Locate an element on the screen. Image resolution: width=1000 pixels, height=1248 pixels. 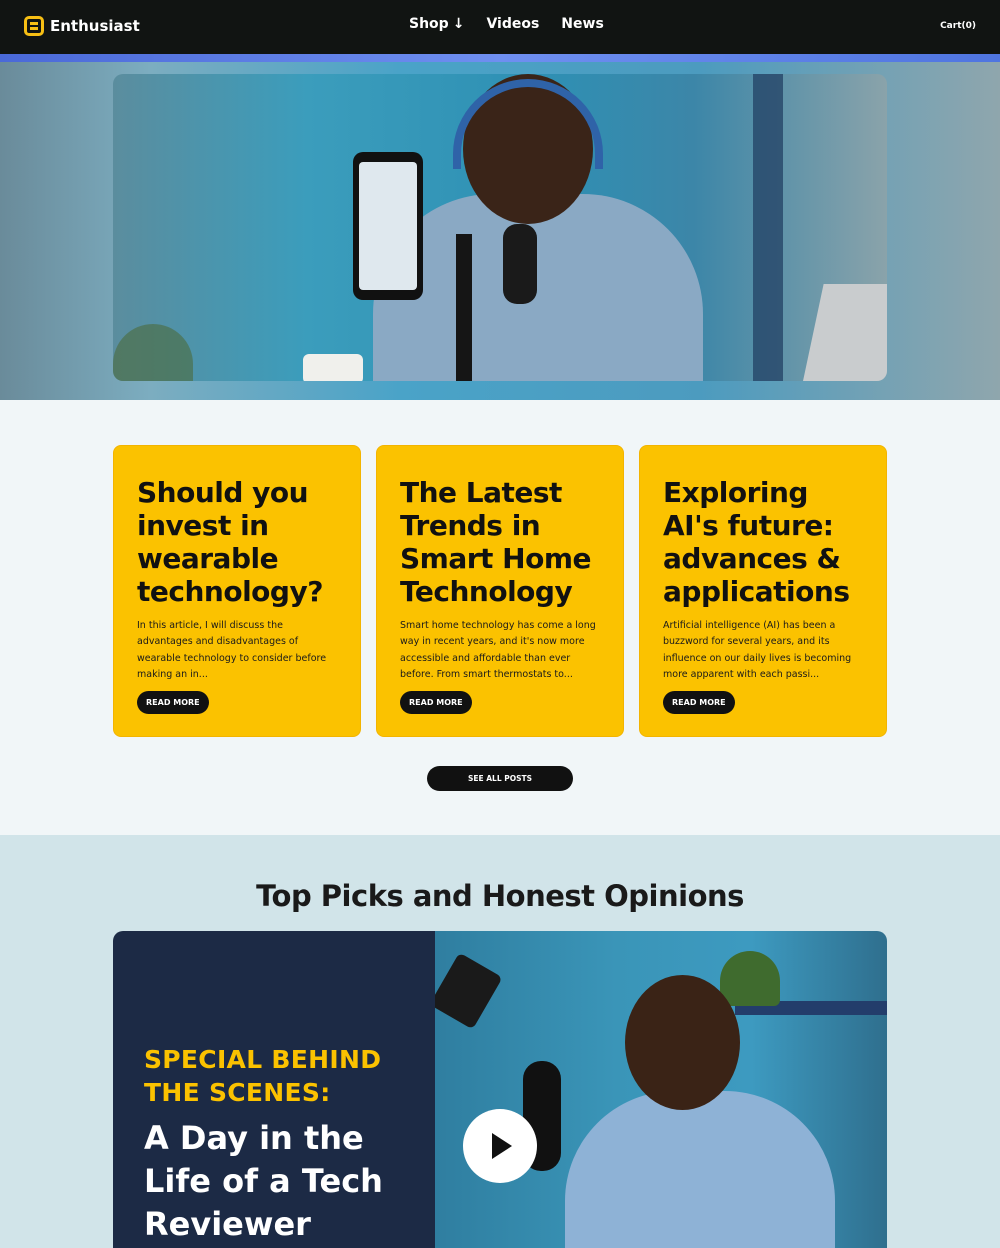
top-nav: Enthusiast Shop ↓ Videos News Cart(0) is located at coordinates (500, 27).